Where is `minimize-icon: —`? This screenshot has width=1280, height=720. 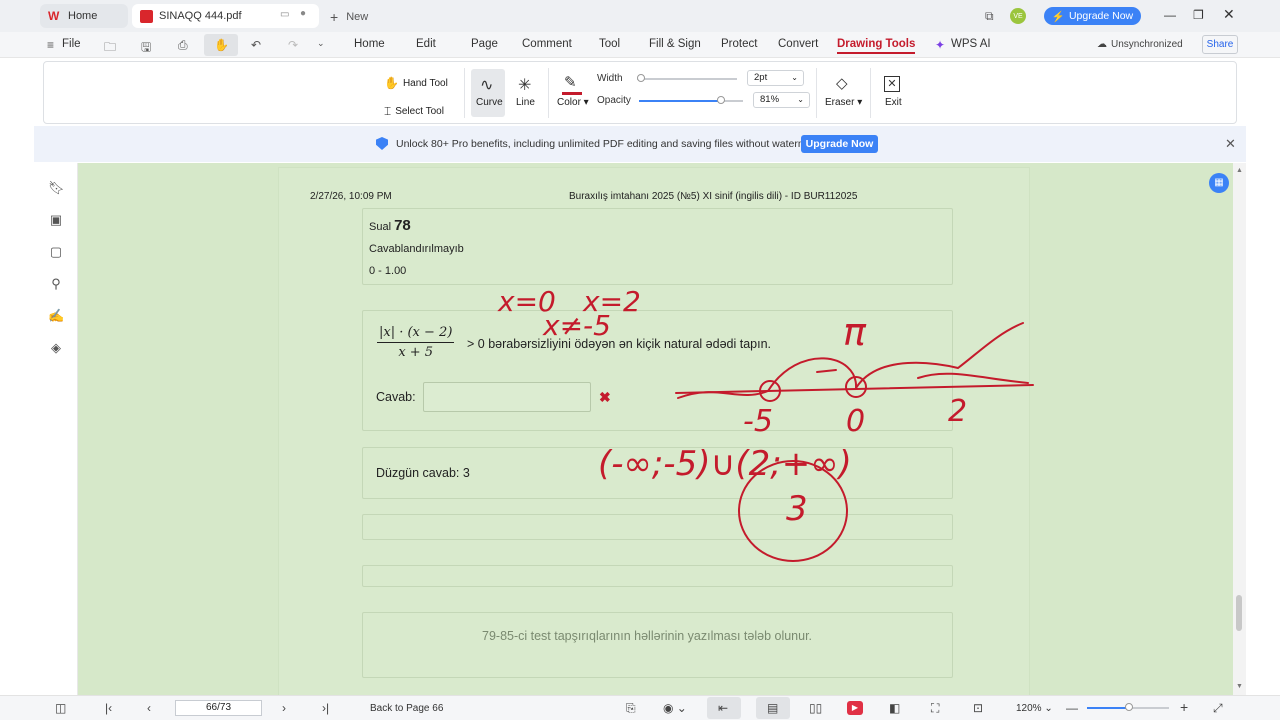 minimize-icon: — is located at coordinates (1170, 15).